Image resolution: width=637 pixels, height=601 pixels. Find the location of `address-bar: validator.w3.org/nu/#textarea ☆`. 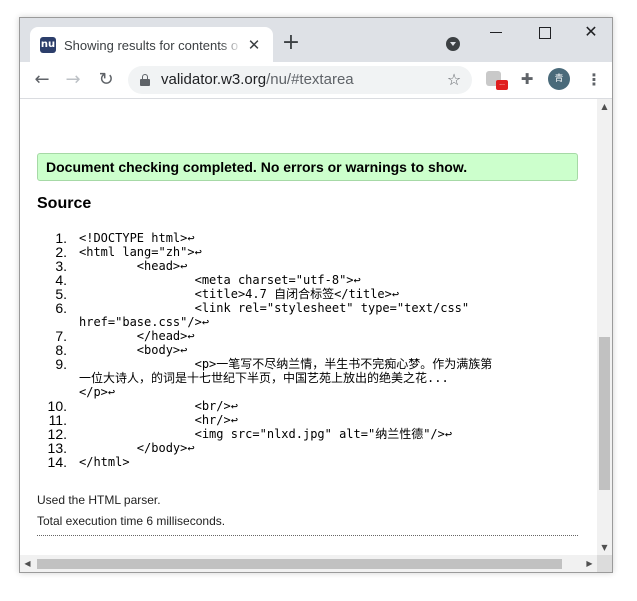

address-bar: validator.w3.org/nu/#textarea ☆ is located at coordinates (300, 80).